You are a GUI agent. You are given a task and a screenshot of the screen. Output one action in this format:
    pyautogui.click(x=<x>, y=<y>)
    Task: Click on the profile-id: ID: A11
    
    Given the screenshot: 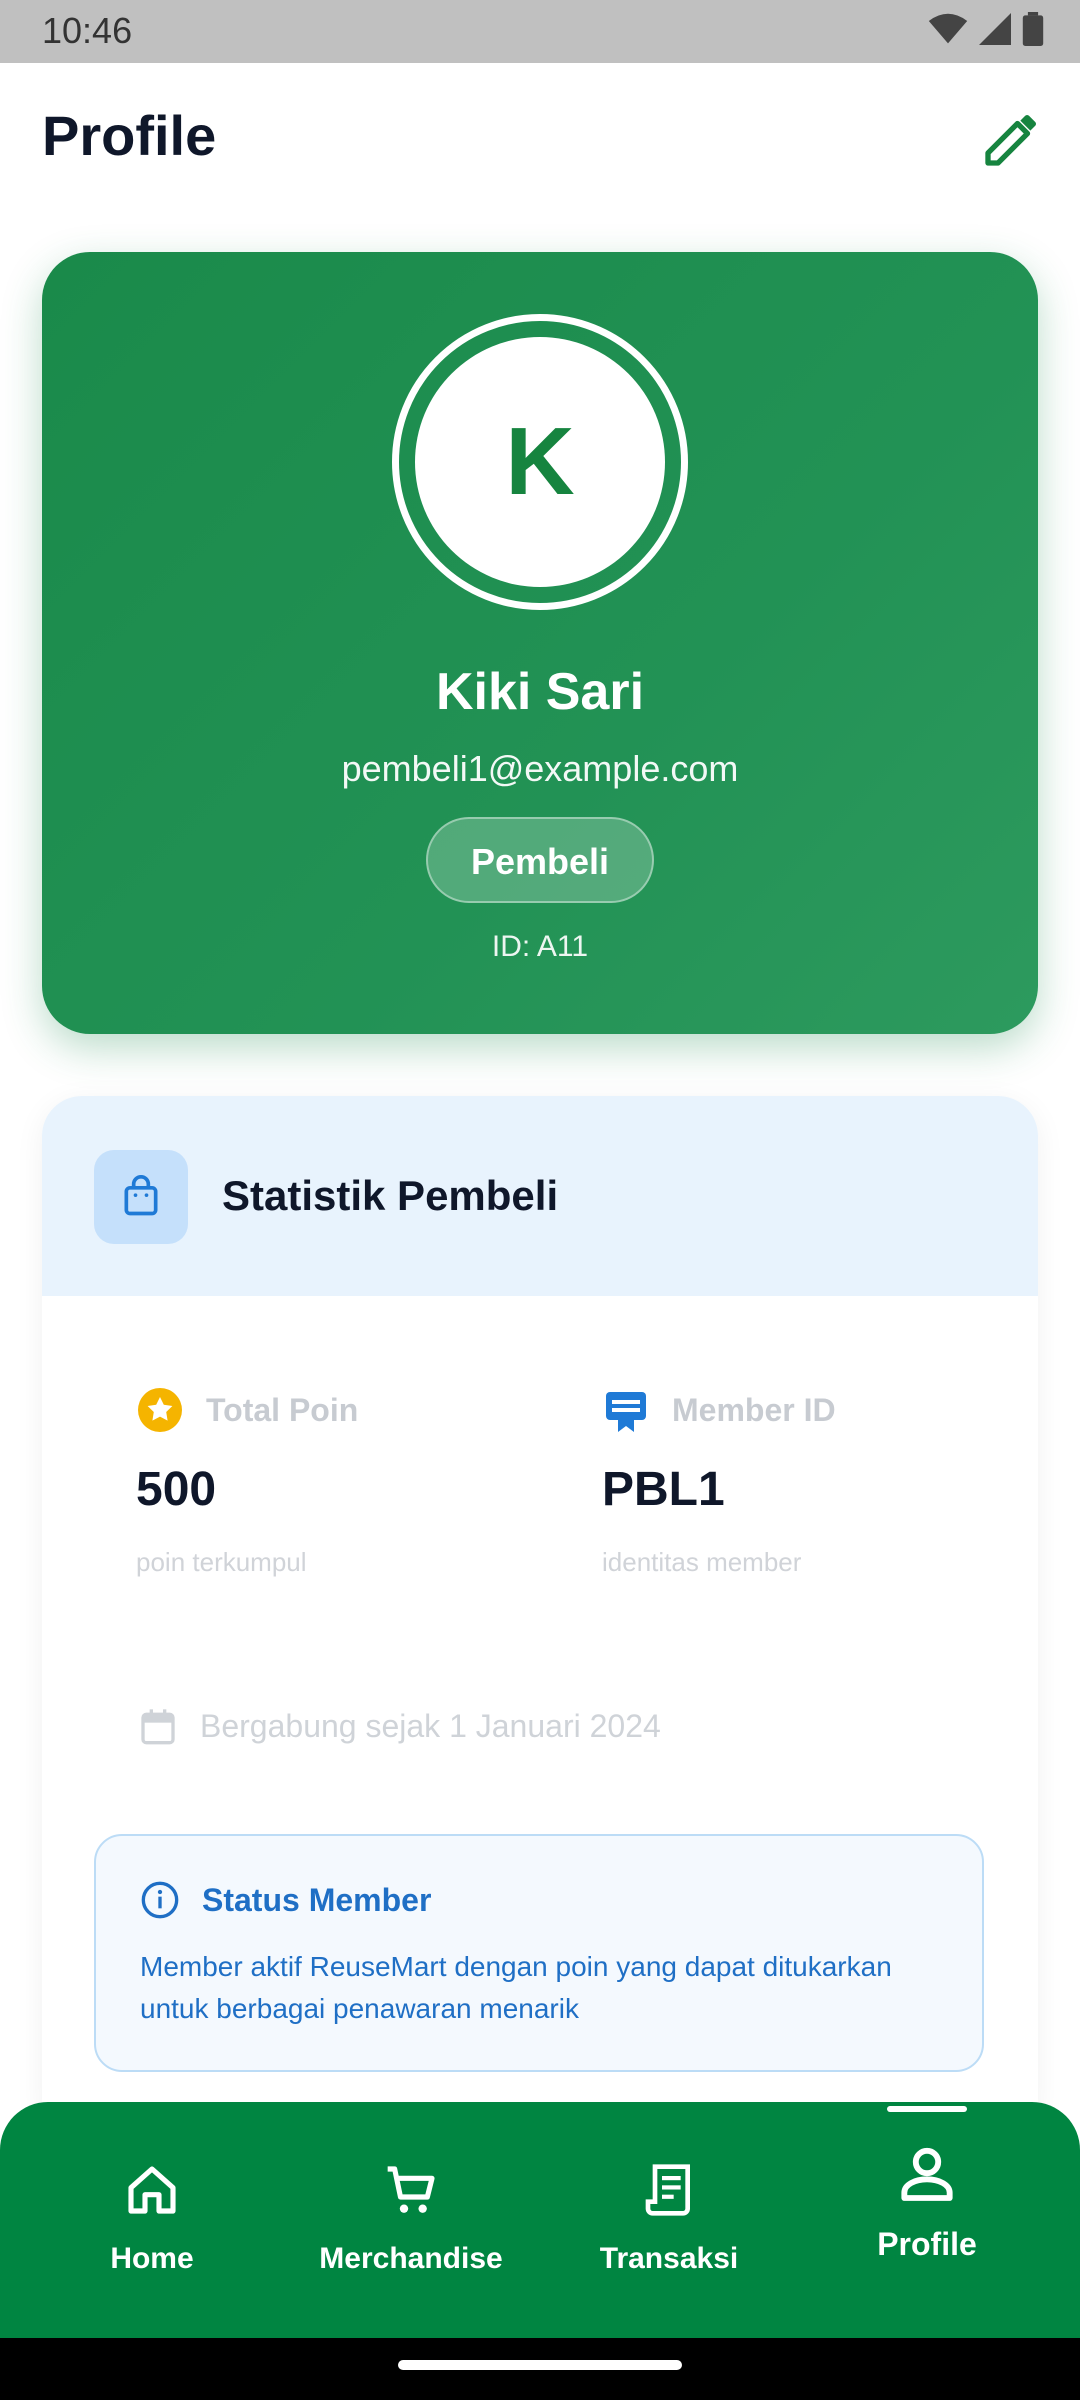 What is the action you would take?
    pyautogui.click(x=540, y=946)
    